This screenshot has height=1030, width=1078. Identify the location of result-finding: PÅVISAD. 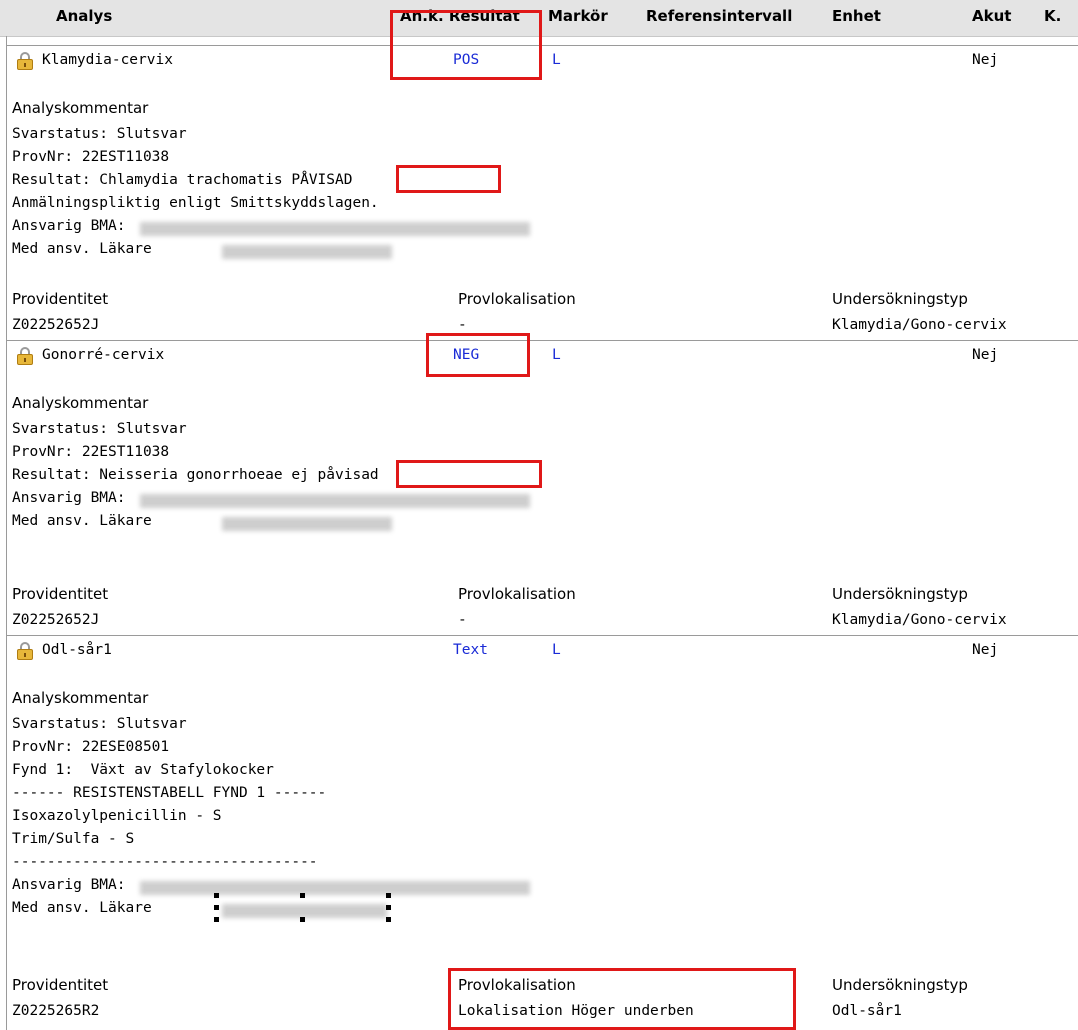
(322, 180).